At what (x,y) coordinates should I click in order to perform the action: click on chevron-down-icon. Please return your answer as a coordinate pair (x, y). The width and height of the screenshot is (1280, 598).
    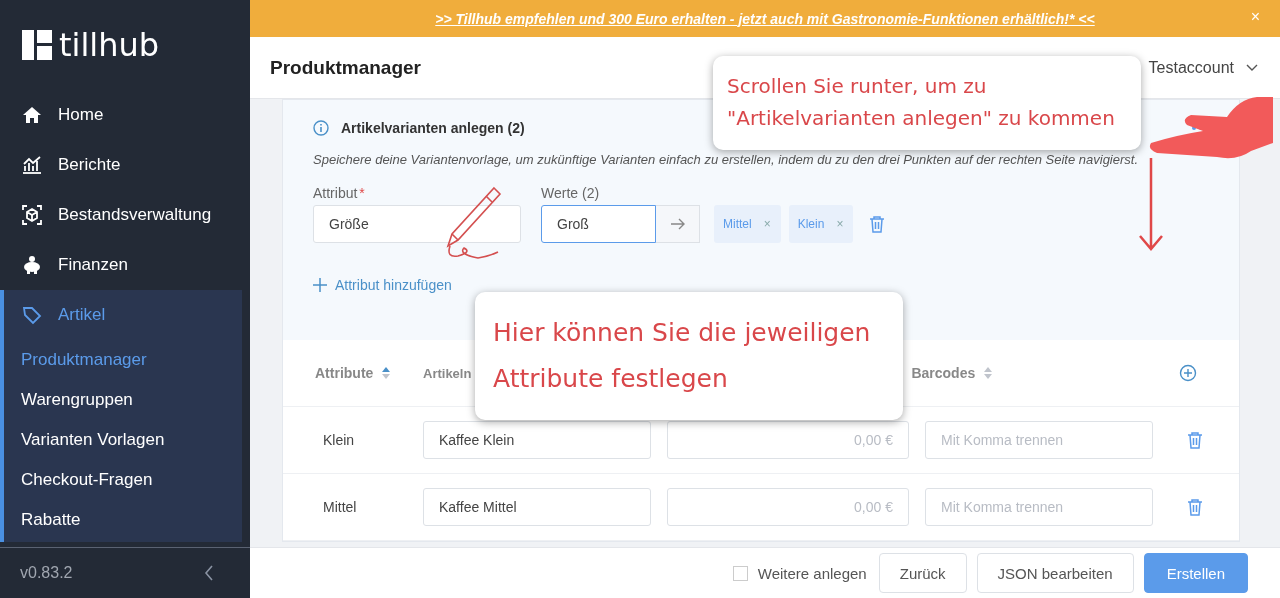
    Looking at the image, I should click on (1252, 67).